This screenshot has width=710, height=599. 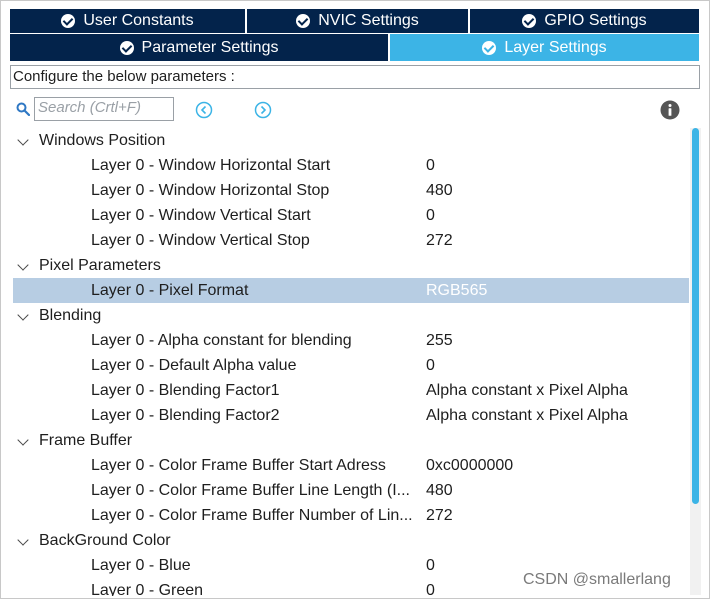 What do you see at coordinates (86, 440) in the screenshot?
I see `group-label: Frame Buffer` at bounding box center [86, 440].